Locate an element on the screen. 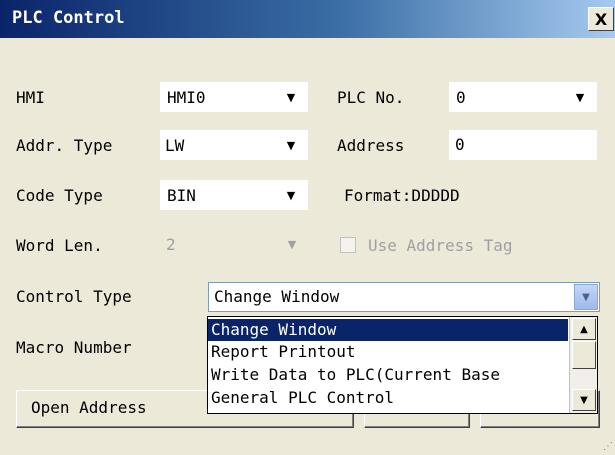  code-type-combo: BIN ▼ is located at coordinates (234, 195).